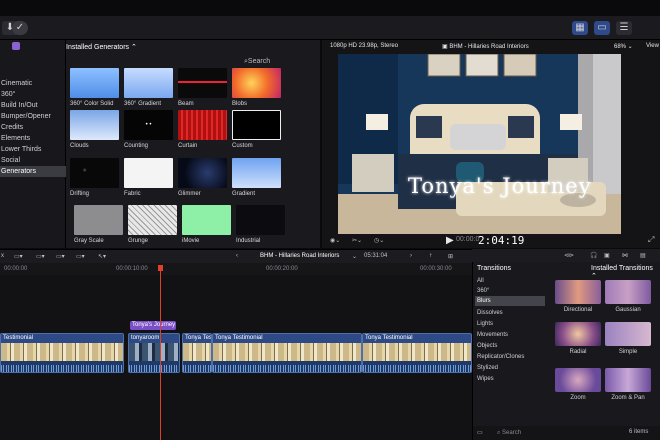  I want to click on transitions-browser-icon: ⋈, so click(625, 255).